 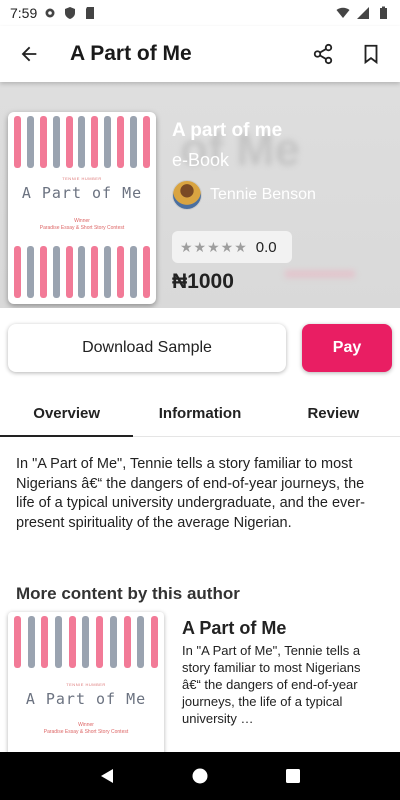 What do you see at coordinates (320, 274) in the screenshot?
I see `blurred-background-mark` at bounding box center [320, 274].